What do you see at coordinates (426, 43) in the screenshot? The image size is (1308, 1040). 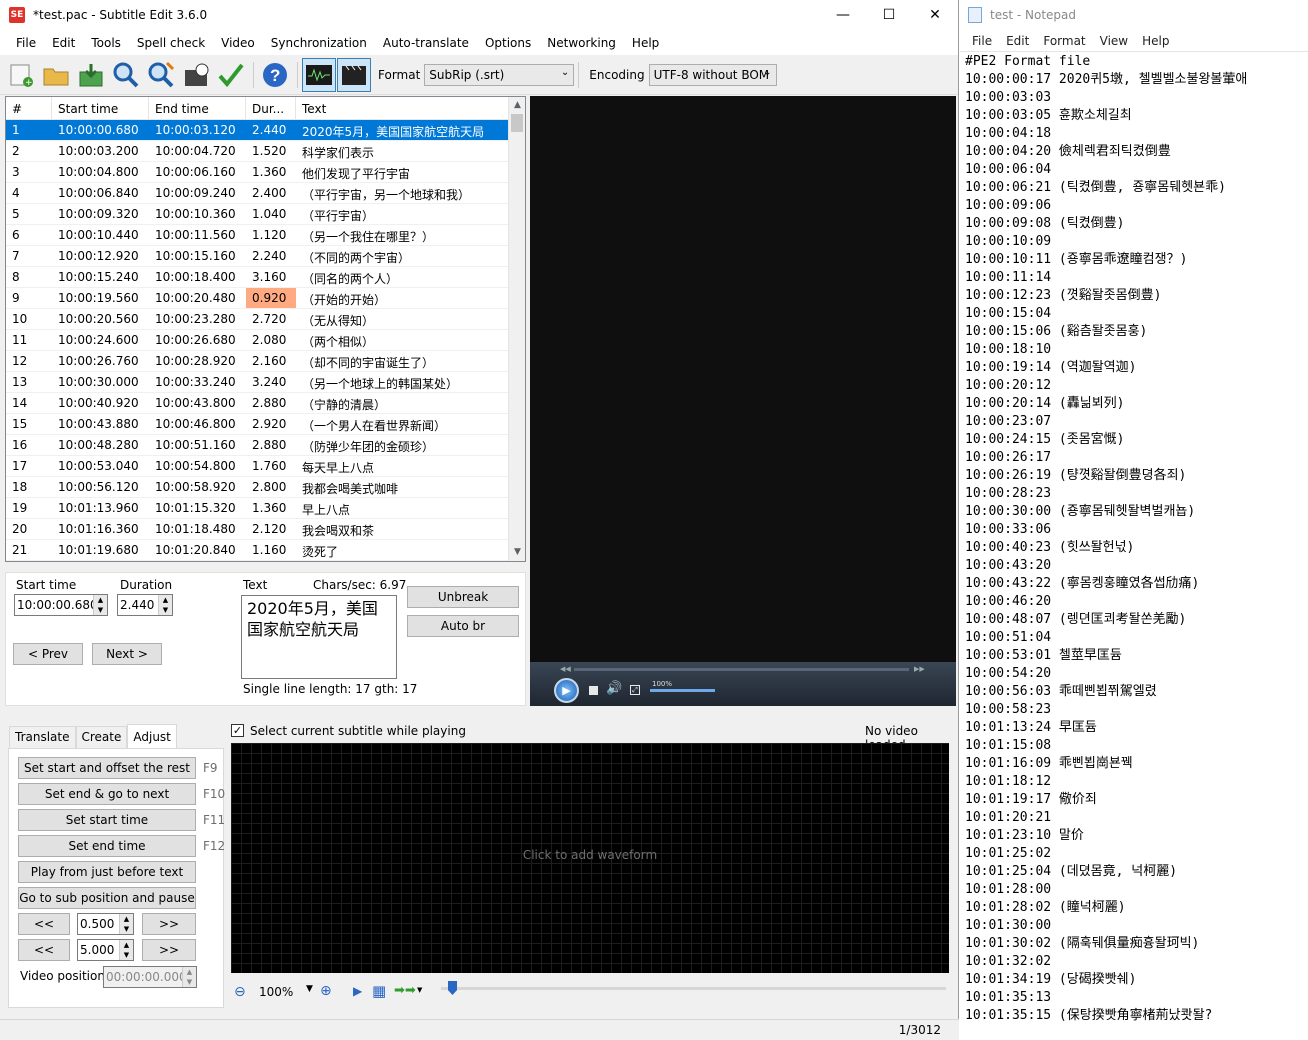 I see `menu-auto-translate: Auto-translate` at bounding box center [426, 43].